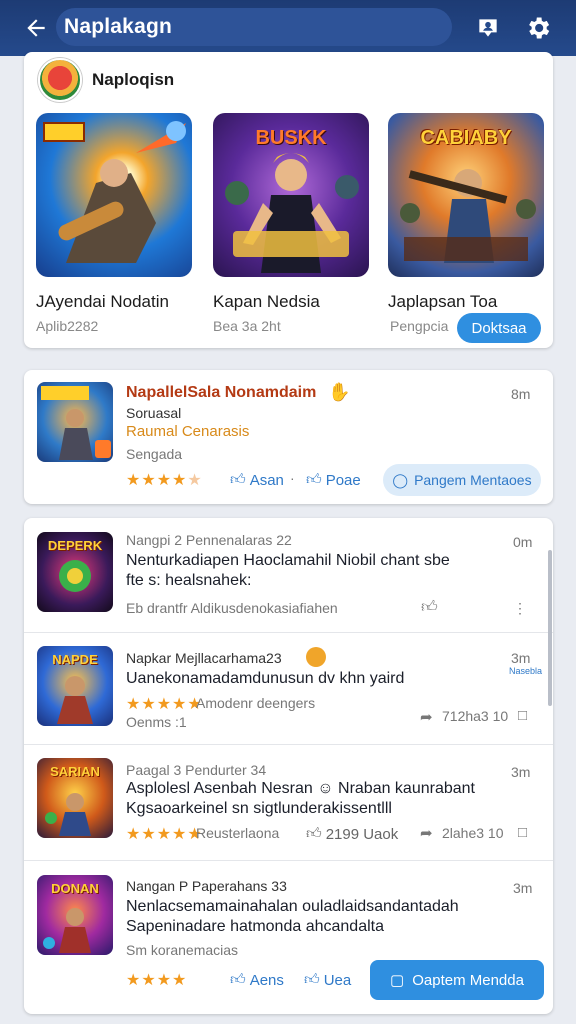 This screenshot has height=1024, width=576. I want to click on avatar, so click(60, 80).